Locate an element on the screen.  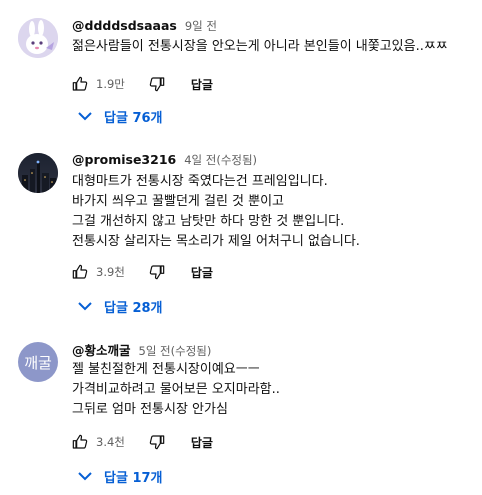
avatar-text: 깨굴 is located at coordinates (38, 362).